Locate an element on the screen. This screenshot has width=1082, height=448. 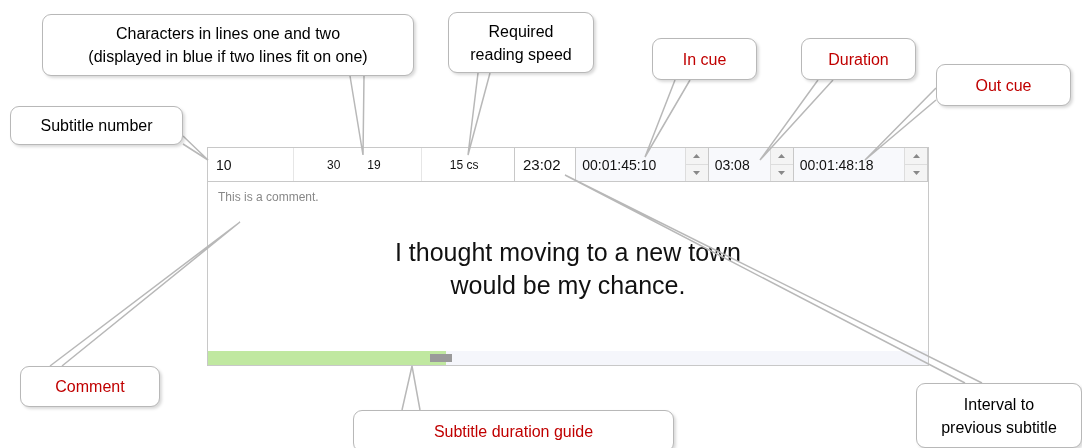
callout-text: Required is located at coordinates (521, 31).